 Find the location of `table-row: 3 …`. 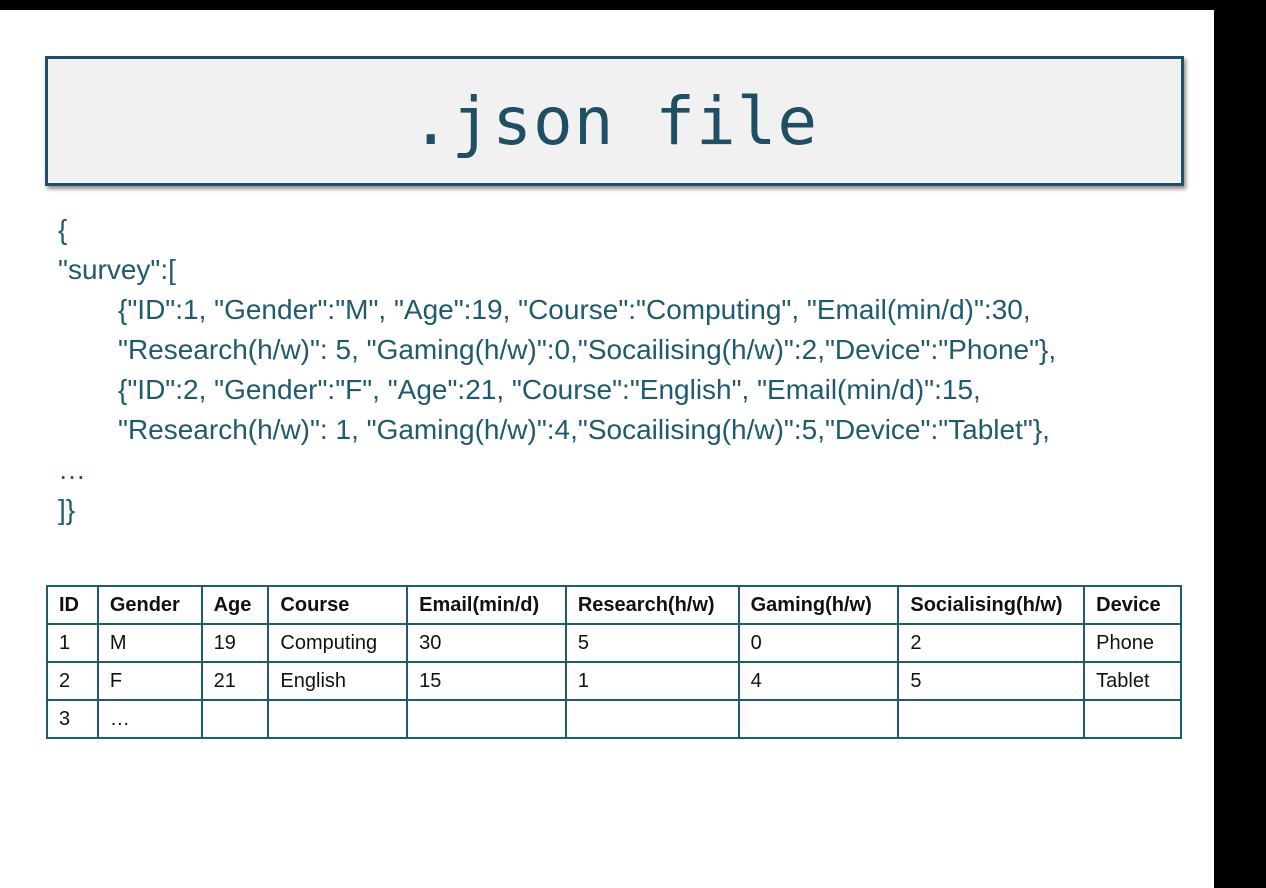

table-row: 3 … is located at coordinates (614, 719).